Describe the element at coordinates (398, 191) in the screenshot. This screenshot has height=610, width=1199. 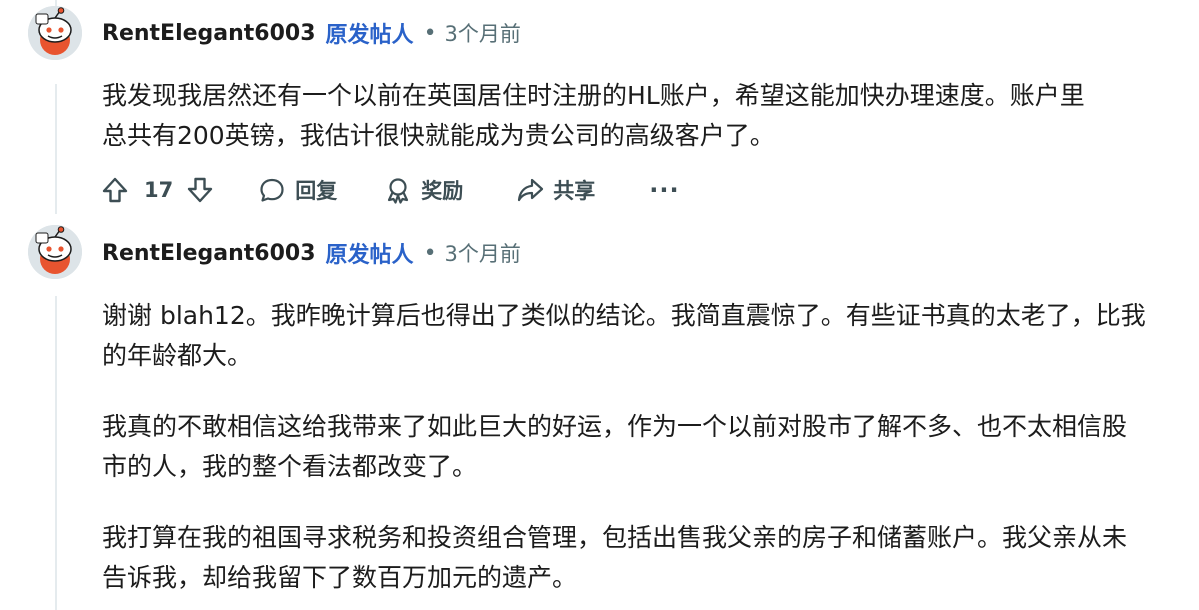
I see `award-icon` at that location.